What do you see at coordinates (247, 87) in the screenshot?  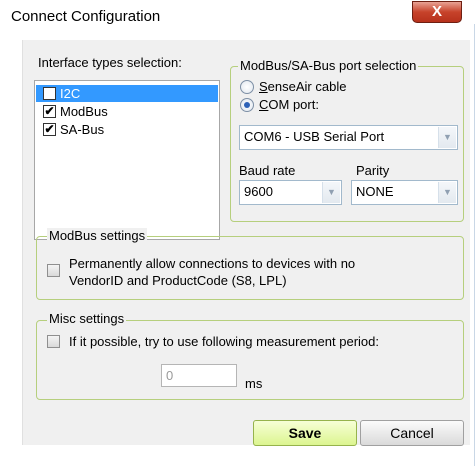 I see `senseair-cable-radio` at bounding box center [247, 87].